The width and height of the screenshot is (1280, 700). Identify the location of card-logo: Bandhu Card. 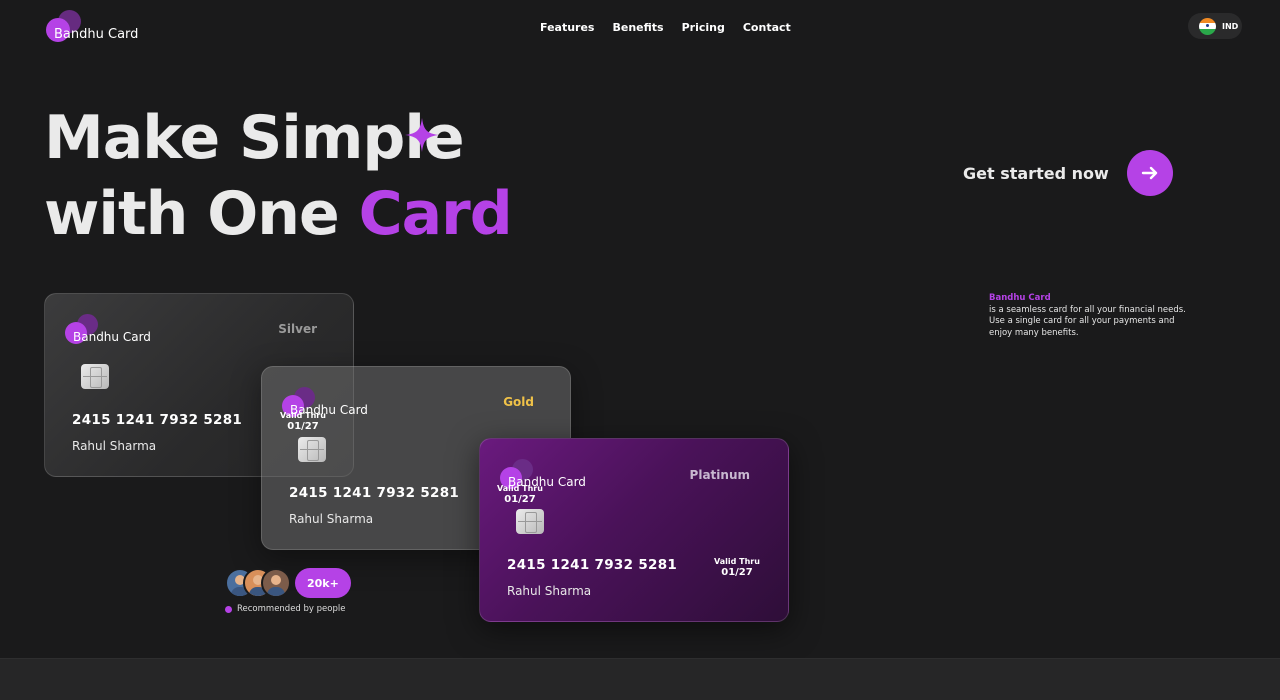
(125, 329).